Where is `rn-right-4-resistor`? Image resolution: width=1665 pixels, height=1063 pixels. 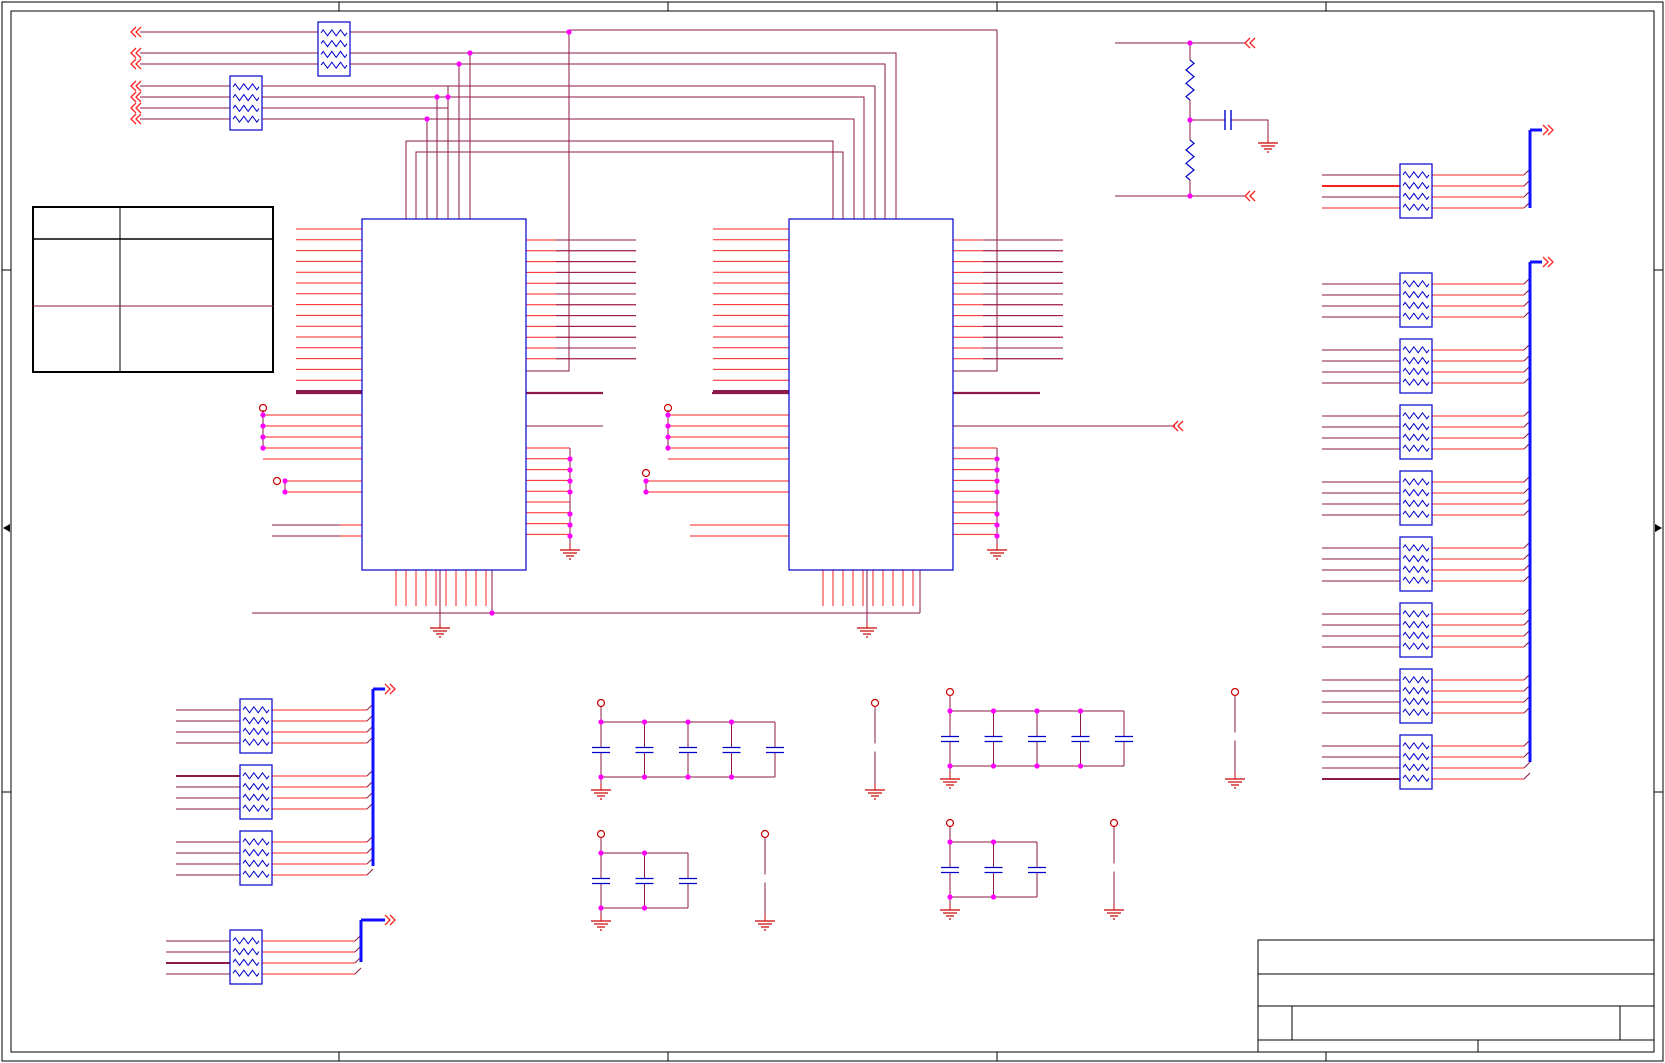
rn-right-4-resistor is located at coordinates (1416, 415).